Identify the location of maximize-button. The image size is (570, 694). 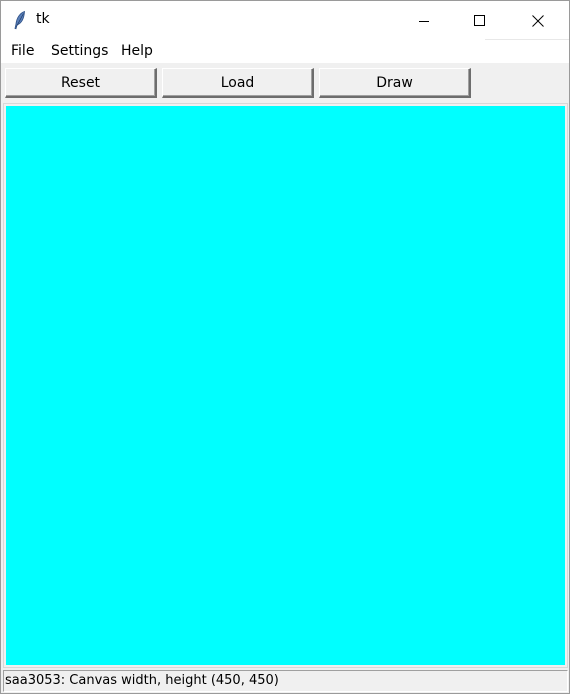
(480, 20).